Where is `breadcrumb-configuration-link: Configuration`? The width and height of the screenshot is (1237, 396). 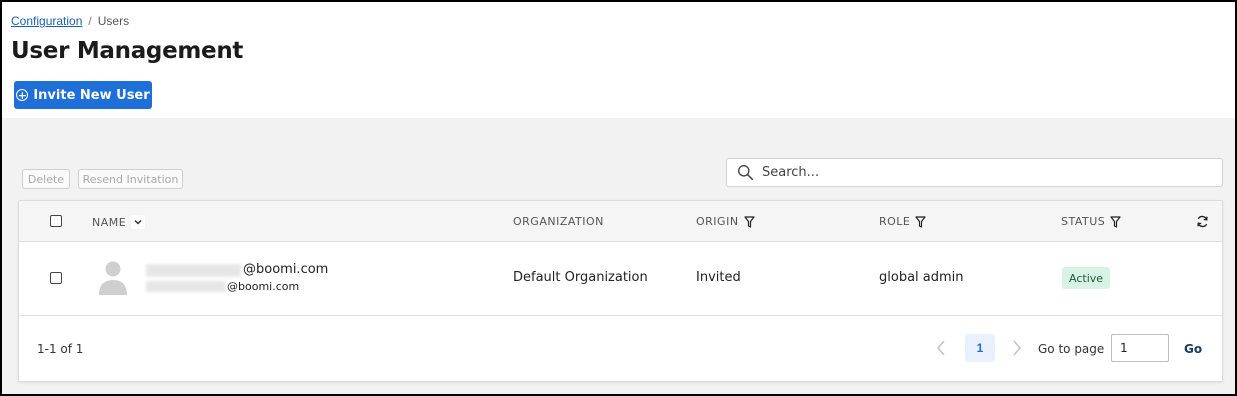
breadcrumb-configuration-link: Configuration is located at coordinates (46, 21).